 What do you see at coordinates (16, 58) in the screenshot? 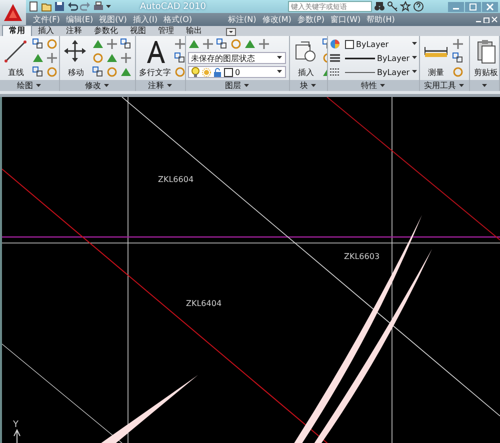
I see `ribbon-button: 直线` at bounding box center [16, 58].